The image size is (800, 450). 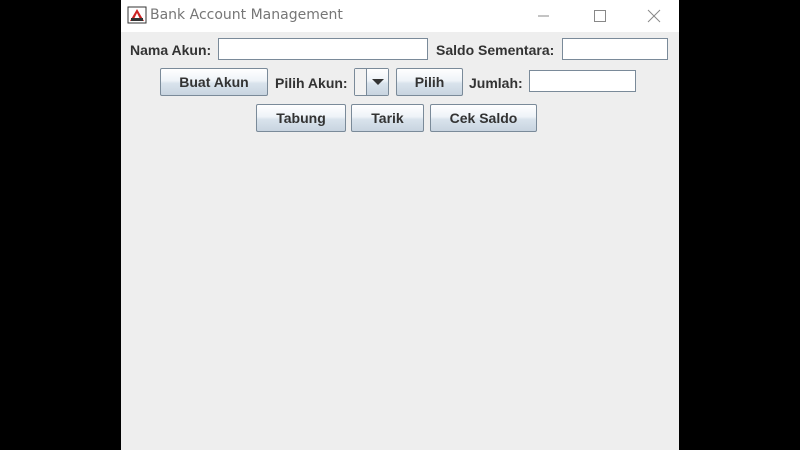 What do you see at coordinates (496, 83) in the screenshot?
I see `jumlah-label: Jumlah:` at bounding box center [496, 83].